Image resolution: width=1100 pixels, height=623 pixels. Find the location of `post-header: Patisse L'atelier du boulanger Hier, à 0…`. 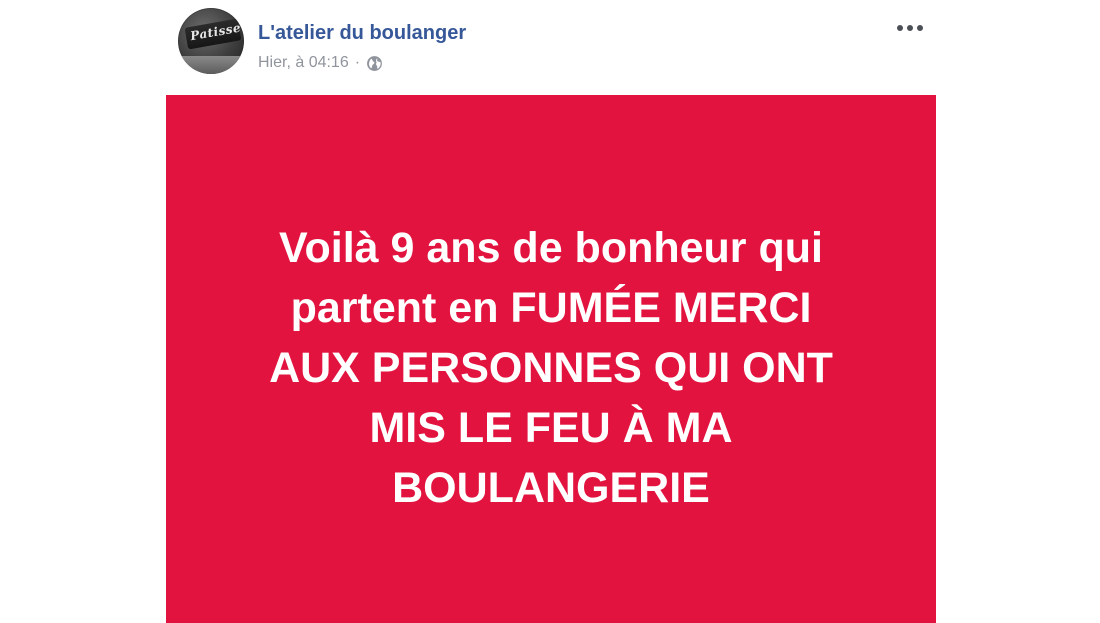

post-header: Patisse L'atelier du boulanger Hier, à 0… is located at coordinates (558, 43).